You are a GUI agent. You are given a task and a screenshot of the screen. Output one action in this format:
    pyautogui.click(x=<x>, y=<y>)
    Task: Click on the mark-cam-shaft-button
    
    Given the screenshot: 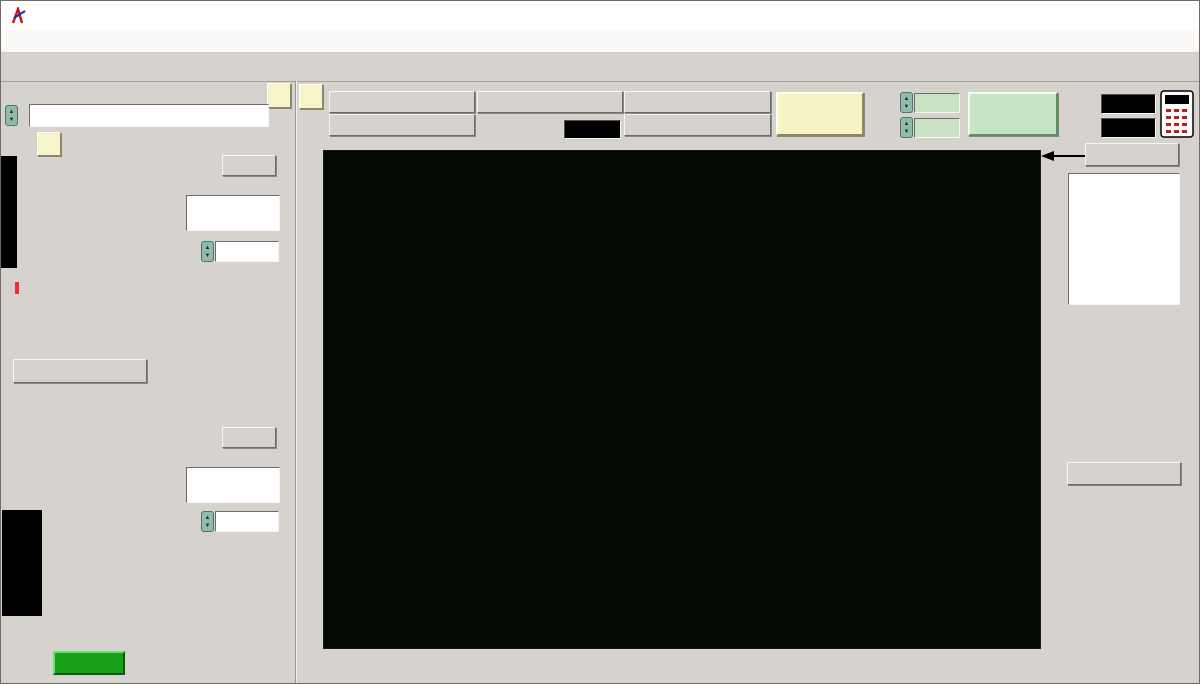 What is the action you would take?
    pyautogui.click(x=820, y=114)
    